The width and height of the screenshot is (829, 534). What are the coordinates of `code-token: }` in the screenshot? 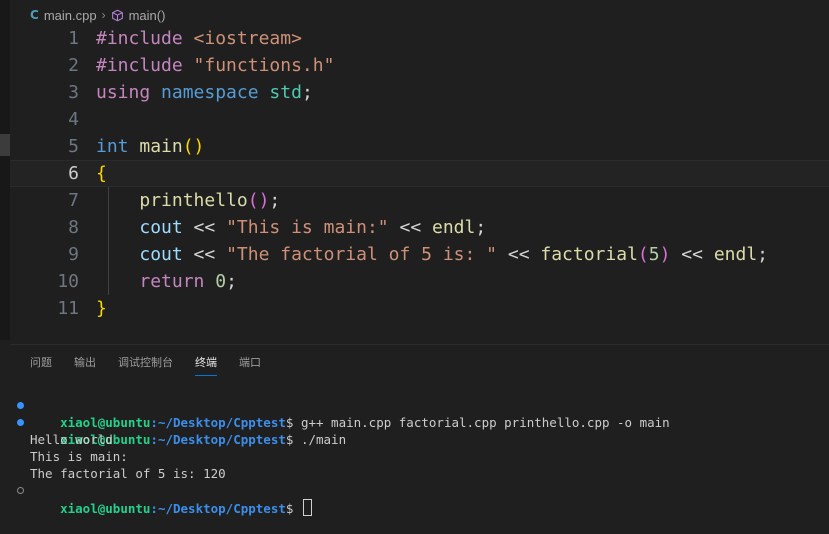 It's located at (101, 308).